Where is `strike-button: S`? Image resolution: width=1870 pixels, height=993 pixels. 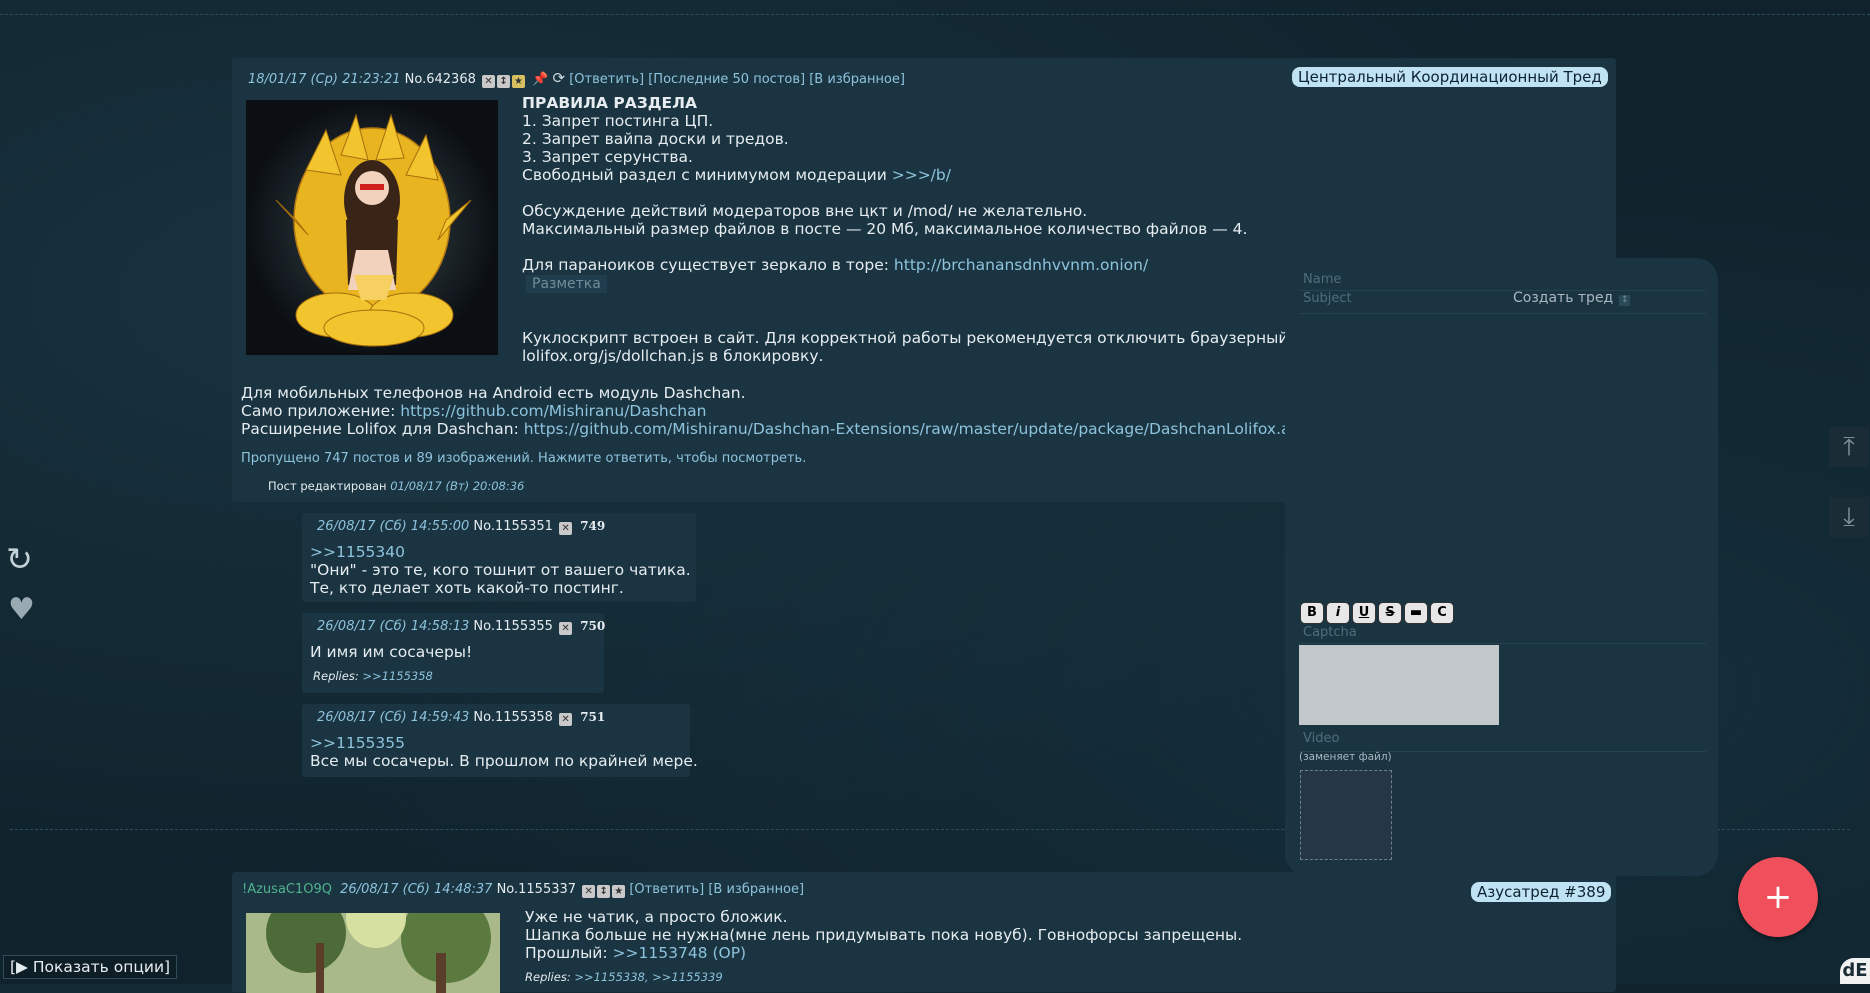
strike-button: S is located at coordinates (1390, 613).